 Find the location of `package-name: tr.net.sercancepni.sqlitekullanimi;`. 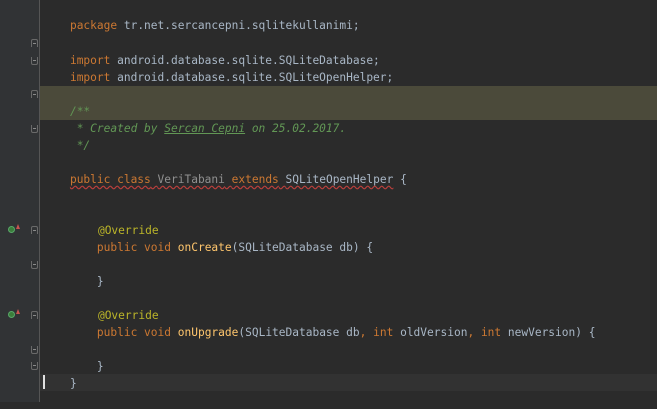

package-name: tr.net.sercancepni.sqlitekullanimi; is located at coordinates (238, 25).